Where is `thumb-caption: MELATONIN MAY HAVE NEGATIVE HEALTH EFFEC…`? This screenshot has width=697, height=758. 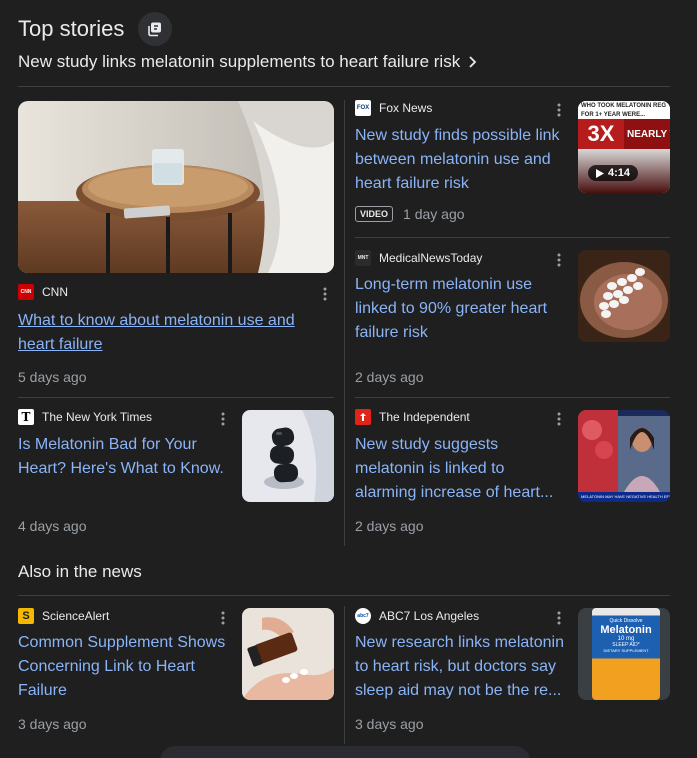 thumb-caption: MELATONIN MAY HAVE NEGATIVE HEALTH EFFEC… is located at coordinates (624, 497).